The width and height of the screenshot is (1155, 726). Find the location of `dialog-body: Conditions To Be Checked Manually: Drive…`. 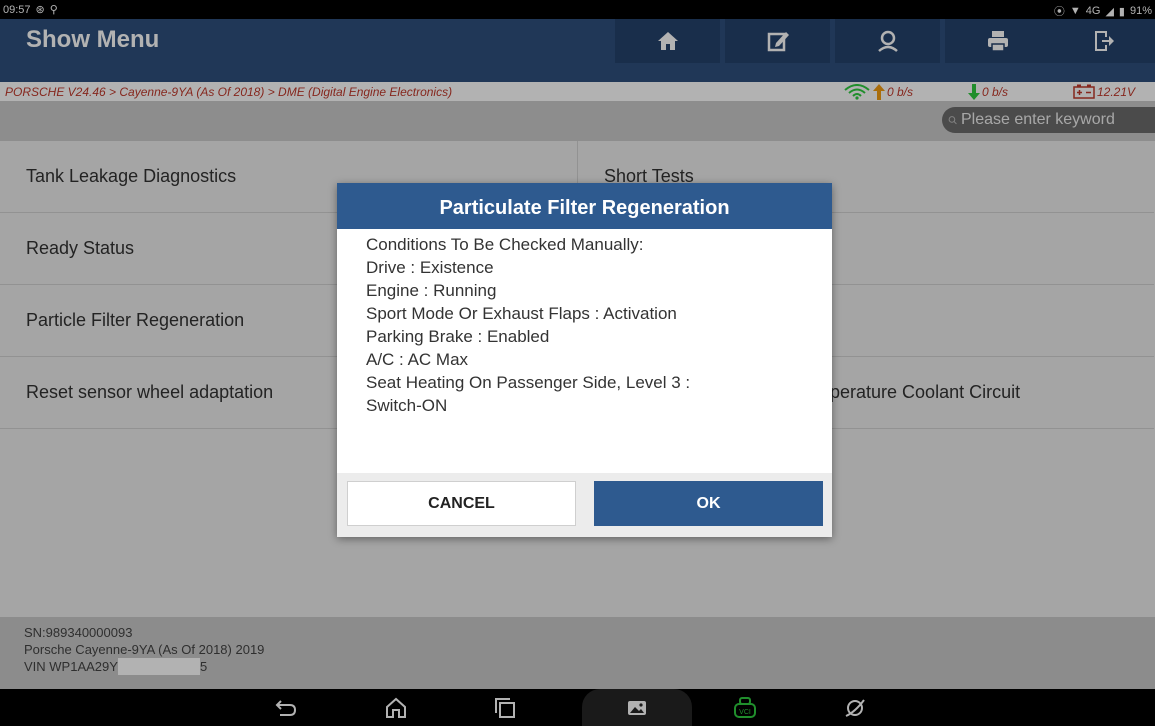

dialog-body: Conditions To Be Checked Manually: Drive… is located at coordinates (591, 325).